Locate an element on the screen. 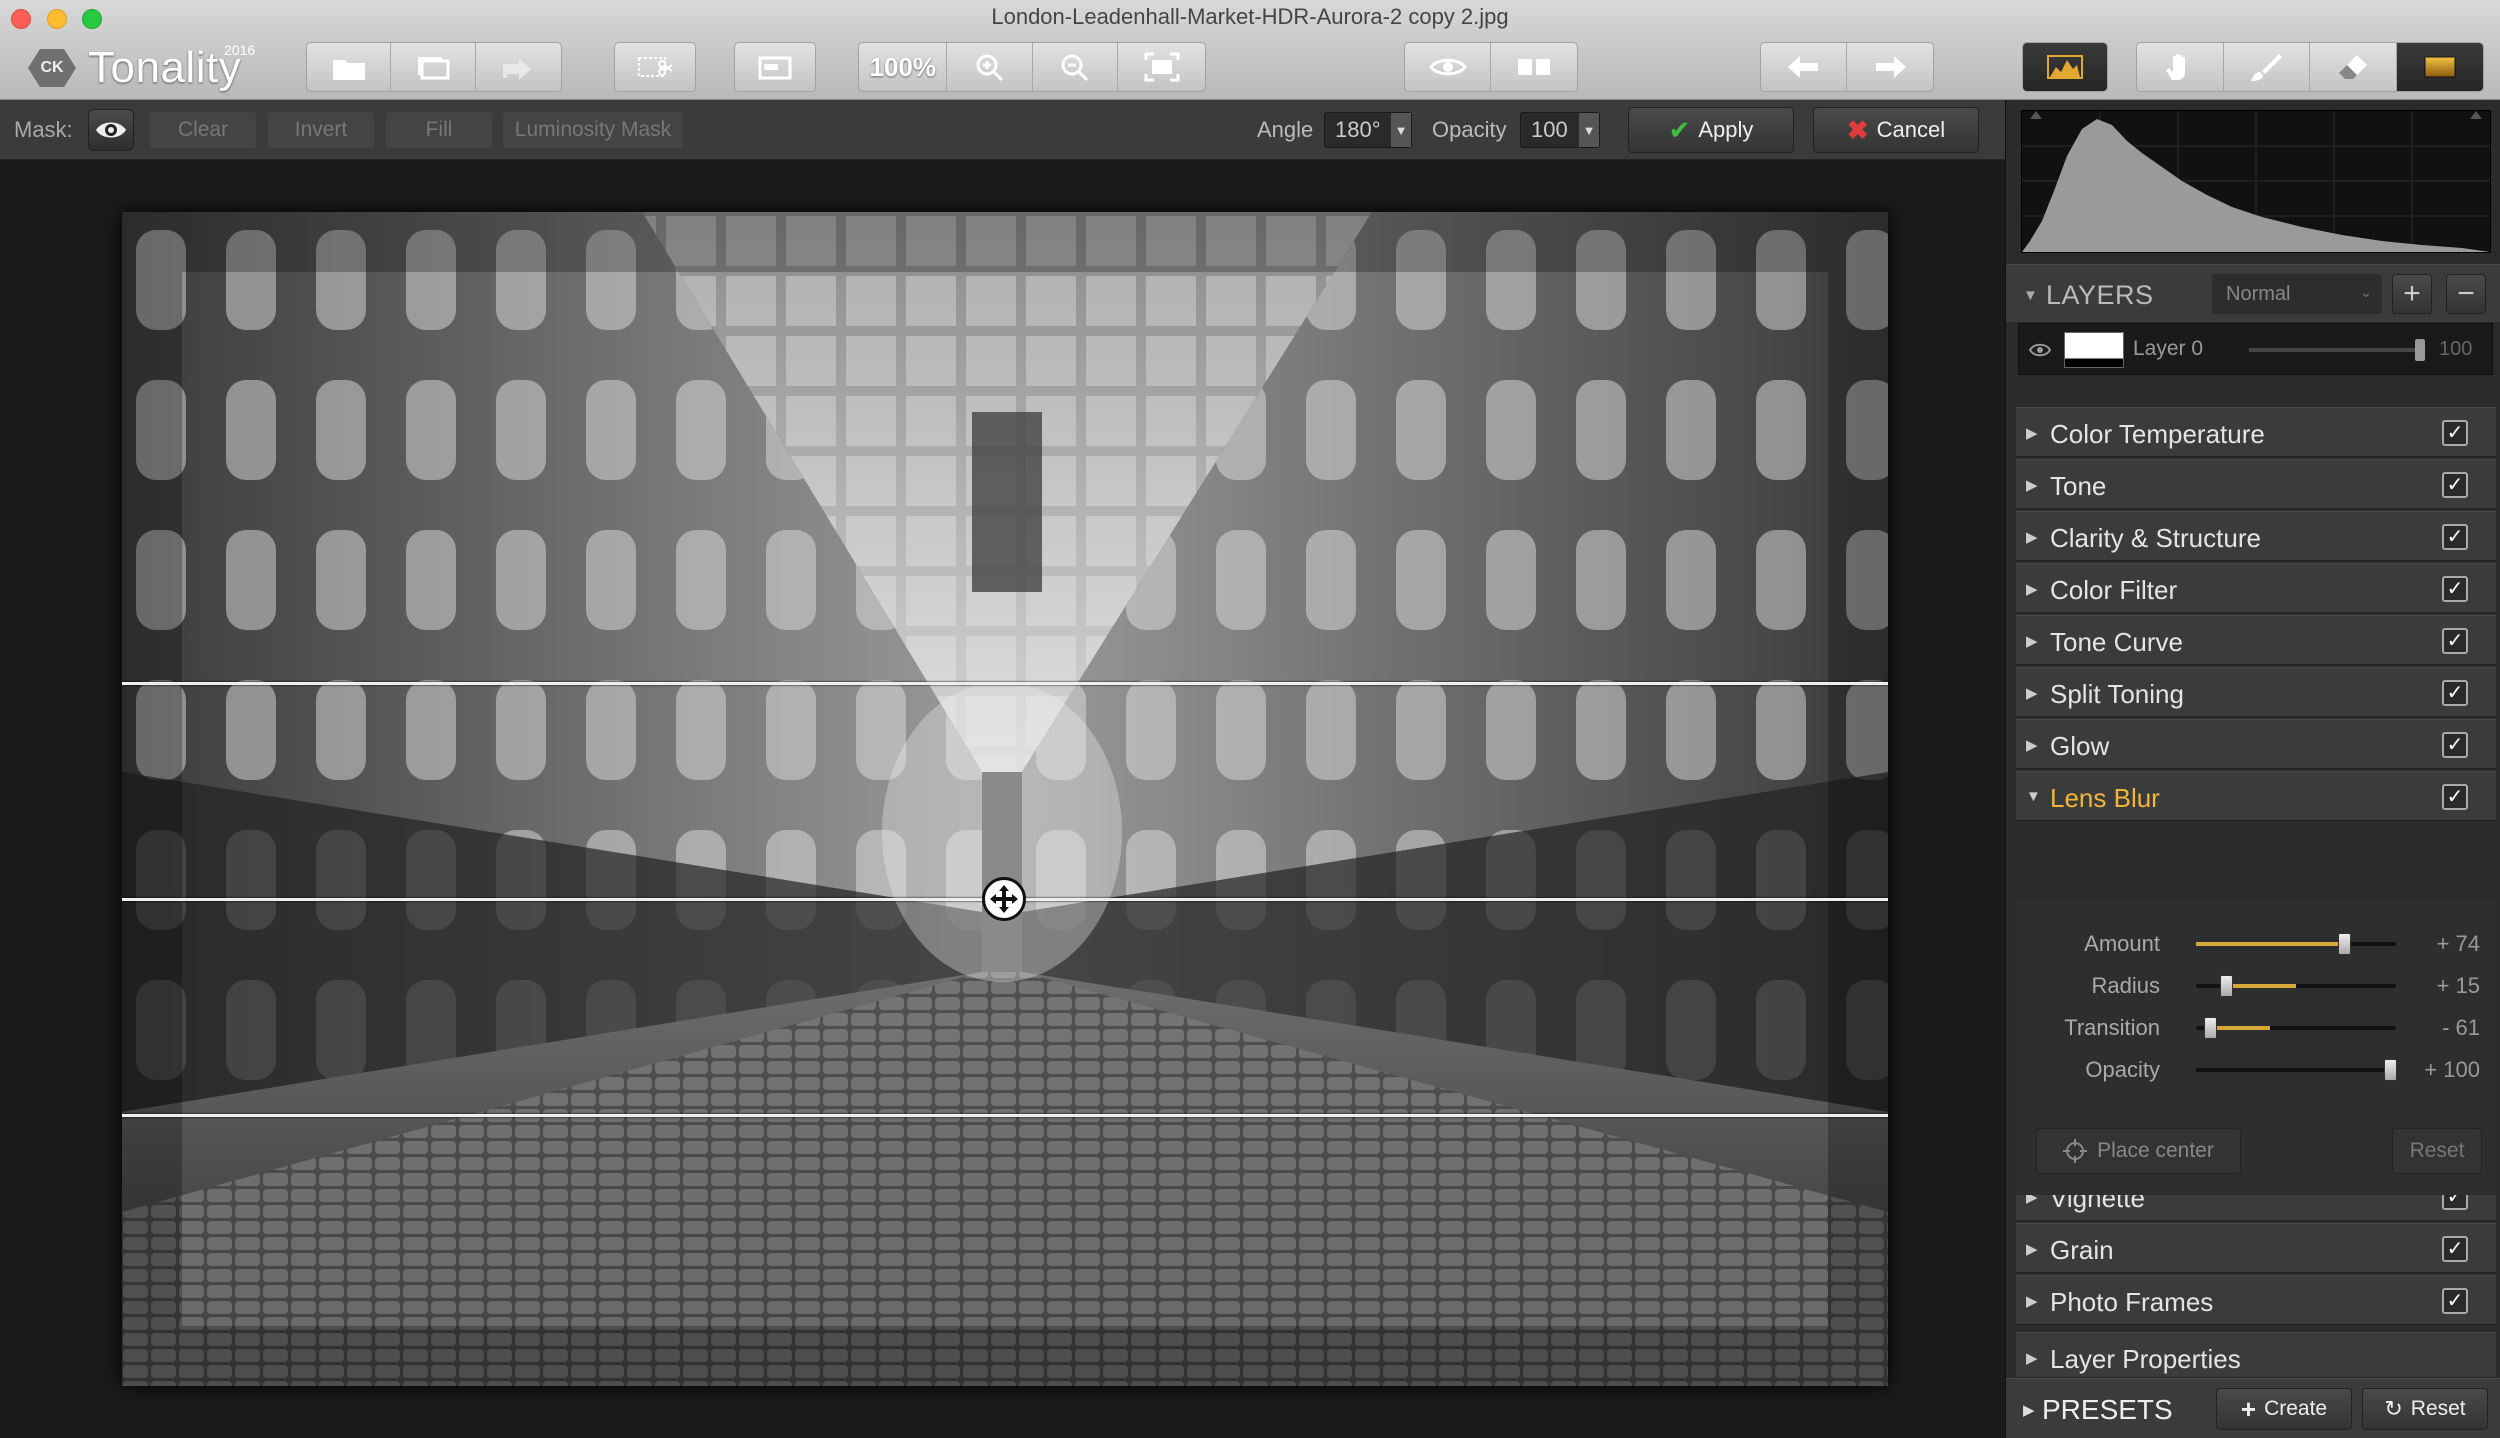 The width and height of the screenshot is (2500, 1438). mask-visibility-button is located at coordinates (111, 130).